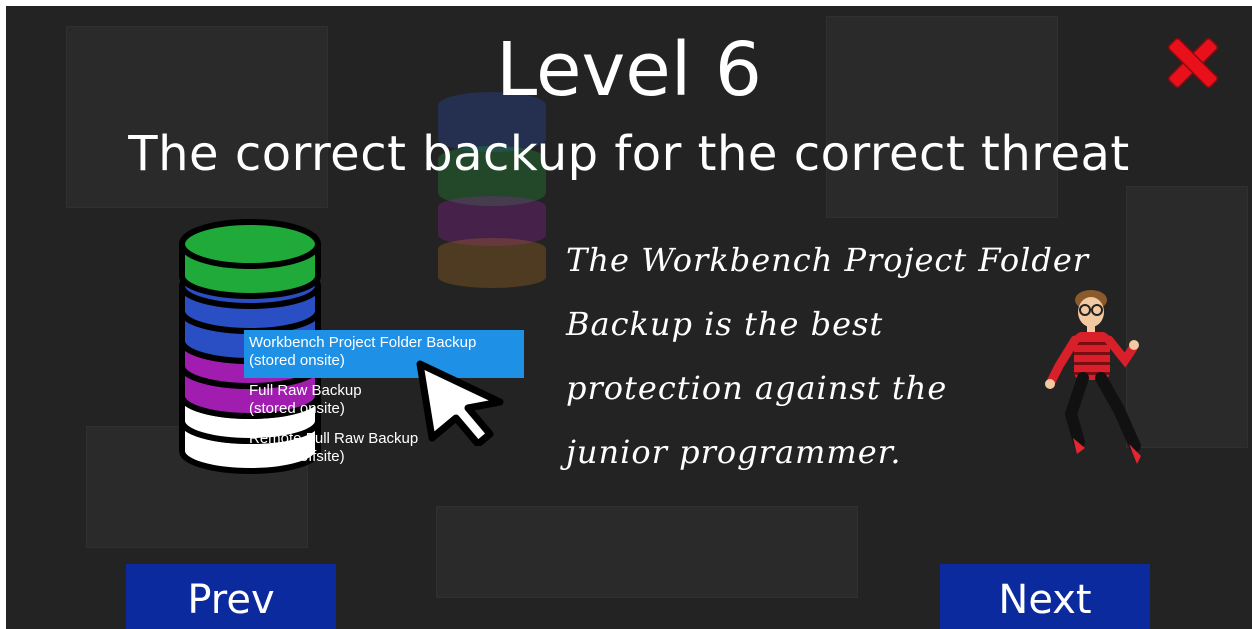 This screenshot has height=629, width=1252. Describe the element at coordinates (647, 552) in the screenshot. I see `background-panel` at that location.